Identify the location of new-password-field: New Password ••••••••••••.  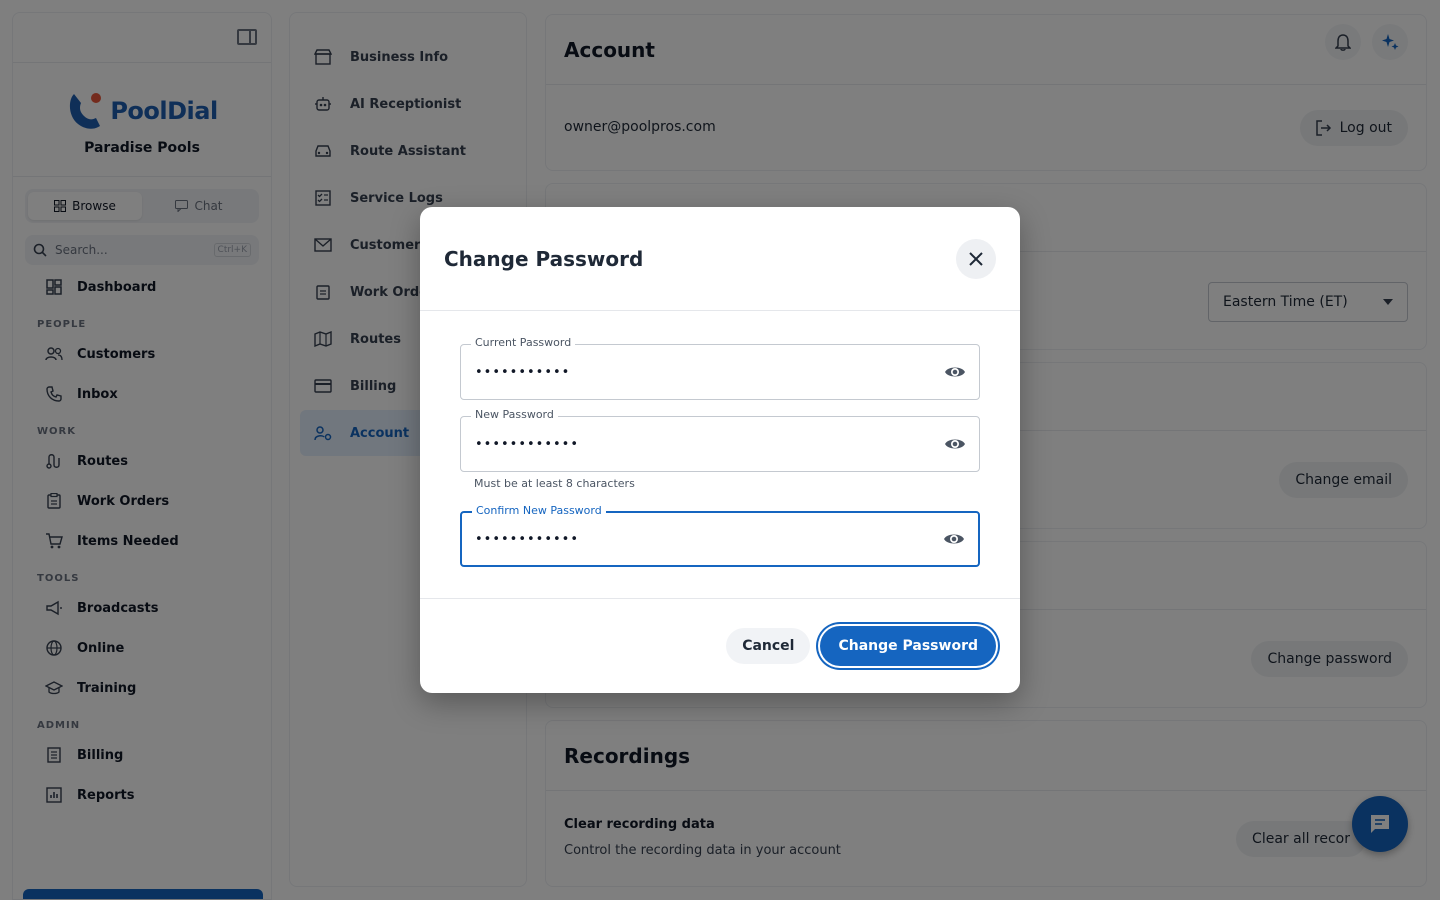
(720, 440).